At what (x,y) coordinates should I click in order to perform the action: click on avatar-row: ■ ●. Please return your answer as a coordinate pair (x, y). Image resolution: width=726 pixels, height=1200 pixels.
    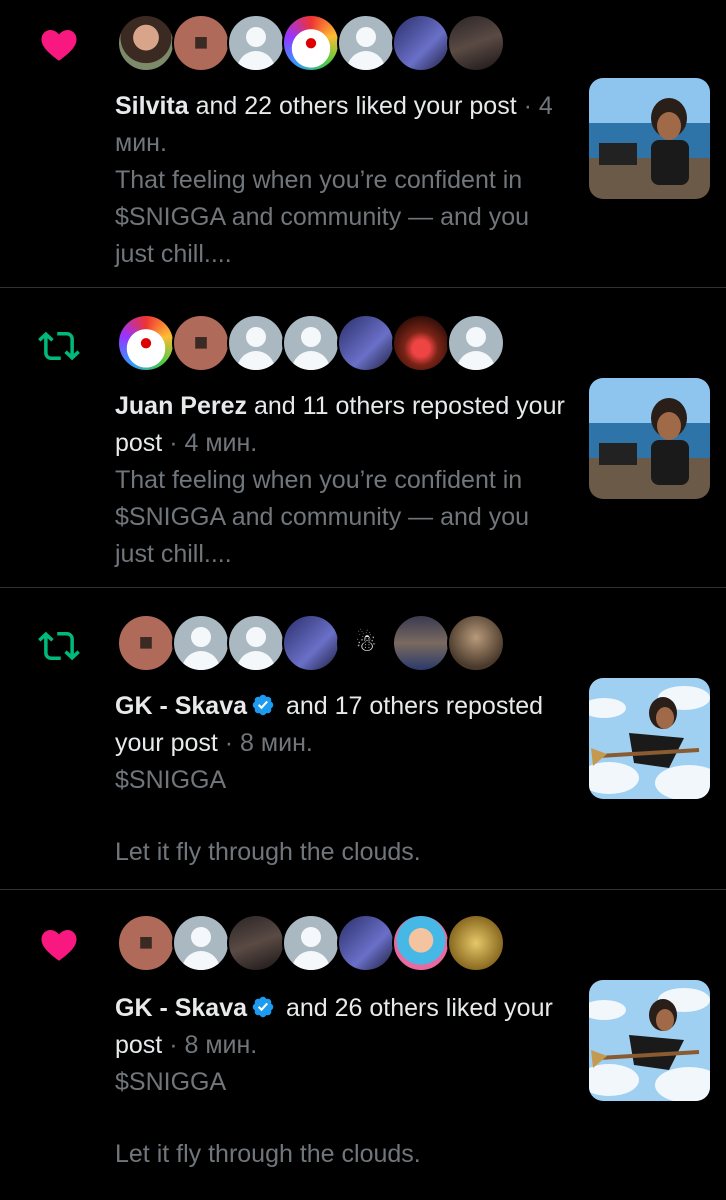
    Looking at the image, I should click on (311, 44).